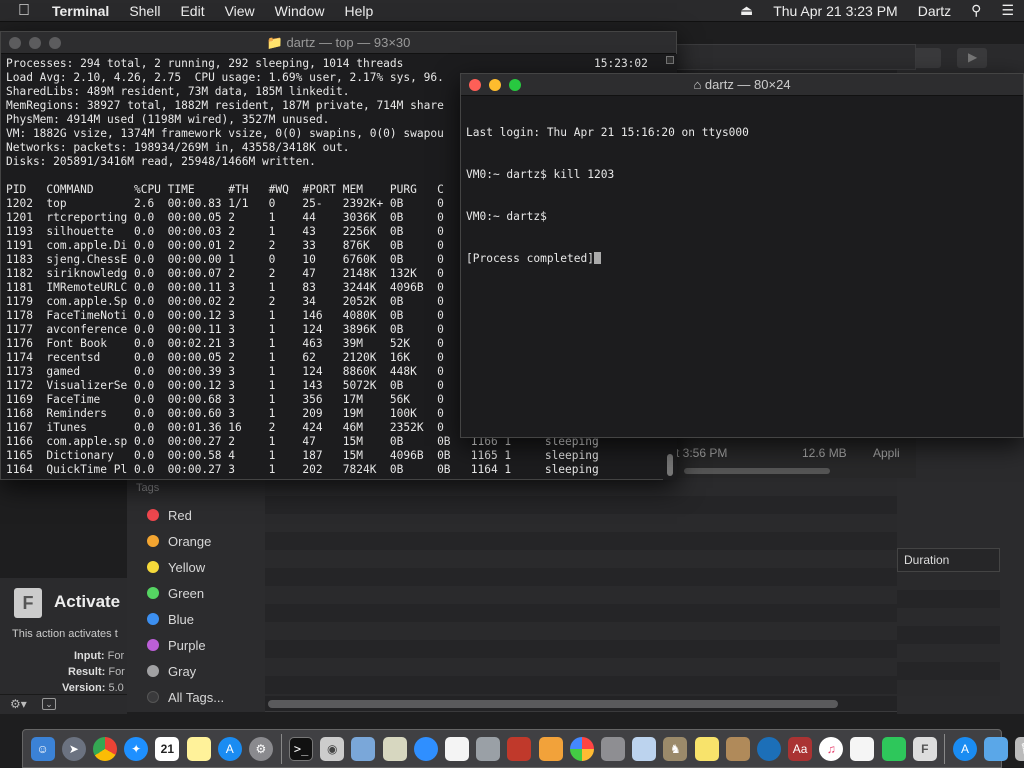 The image size is (1024, 768). What do you see at coordinates (924, 748) in the screenshot?
I see `font-book-icon: F` at bounding box center [924, 748].